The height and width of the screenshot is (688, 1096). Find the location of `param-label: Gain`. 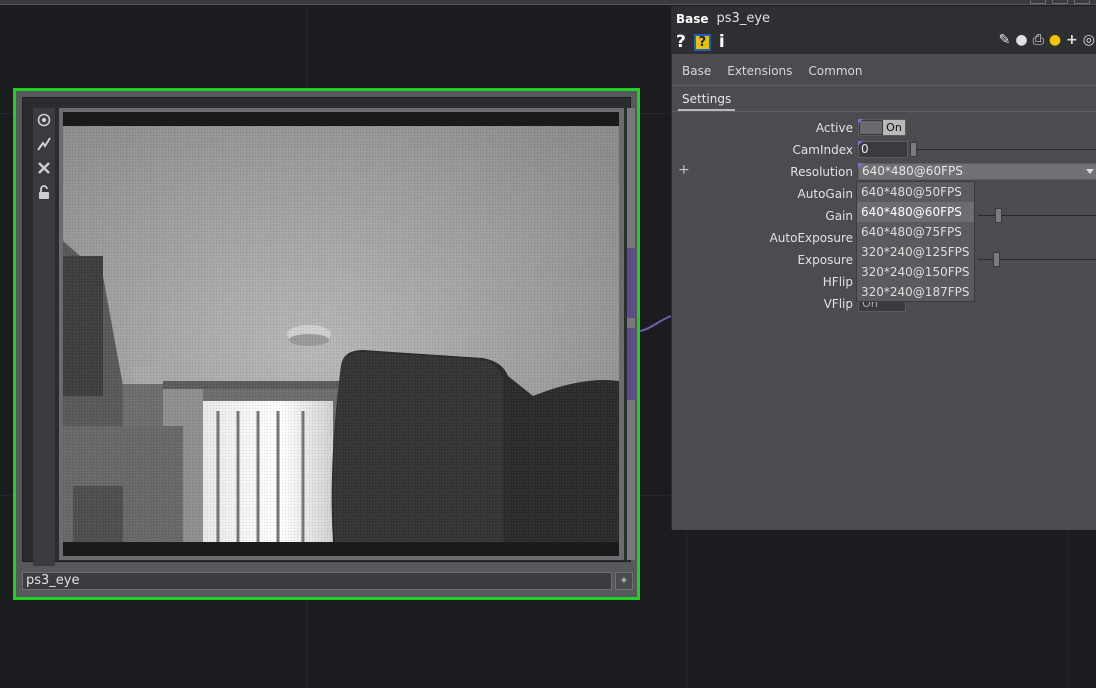

param-label: Gain is located at coordinates (839, 216).